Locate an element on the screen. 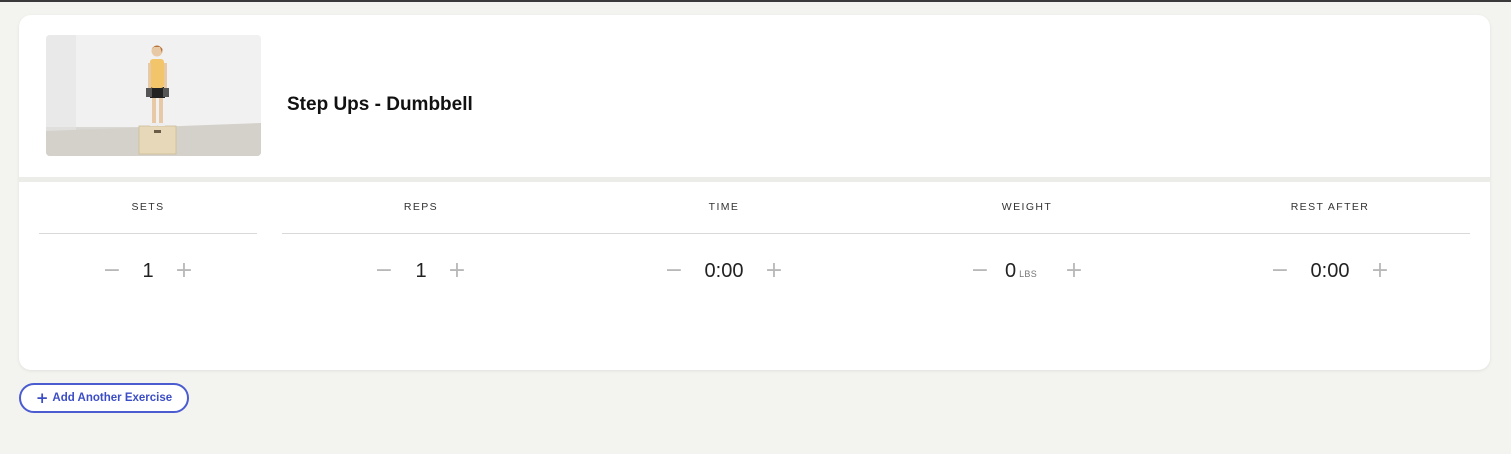  reps-stepper: − 1 + is located at coordinates (421, 273).